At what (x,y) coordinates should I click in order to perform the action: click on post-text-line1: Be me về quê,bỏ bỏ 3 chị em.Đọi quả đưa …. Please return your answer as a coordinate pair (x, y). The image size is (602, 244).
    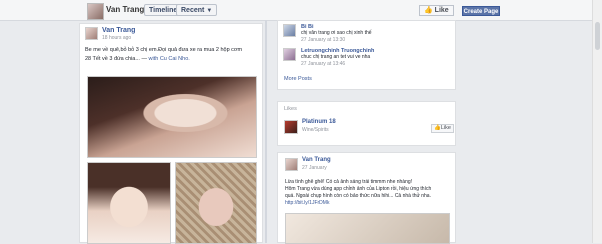
    Looking at the image, I should click on (164, 50).